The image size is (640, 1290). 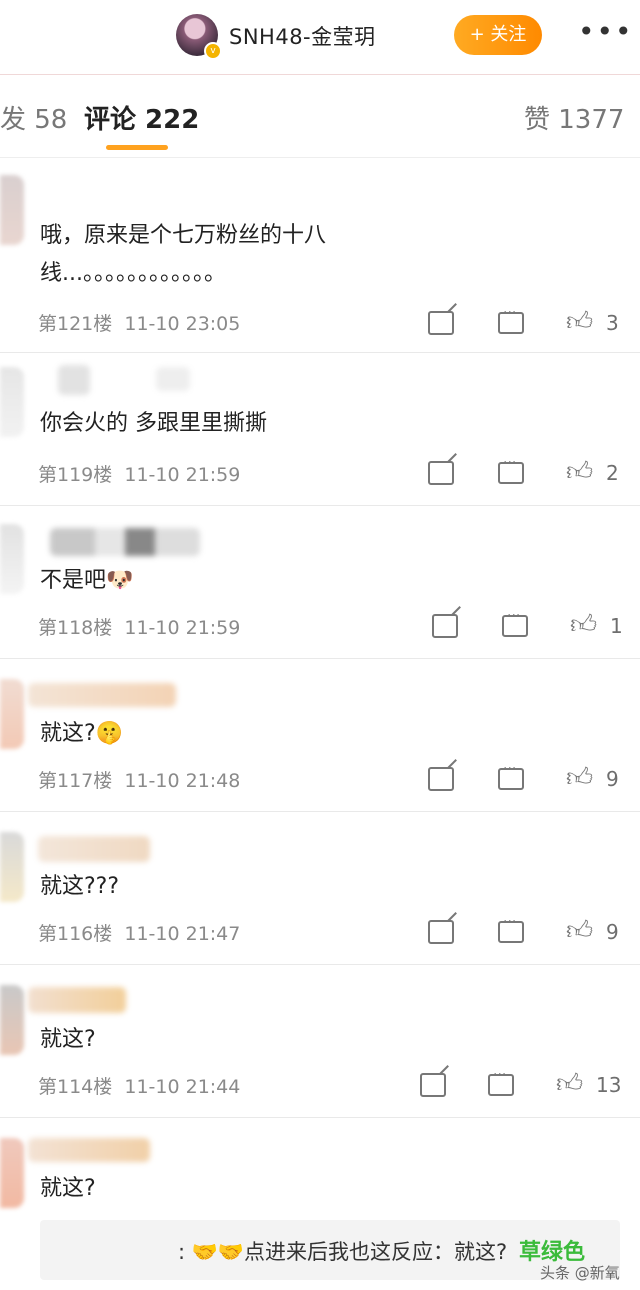 I want to click on comment-text: 不是吧🐶, so click(x=87, y=580).